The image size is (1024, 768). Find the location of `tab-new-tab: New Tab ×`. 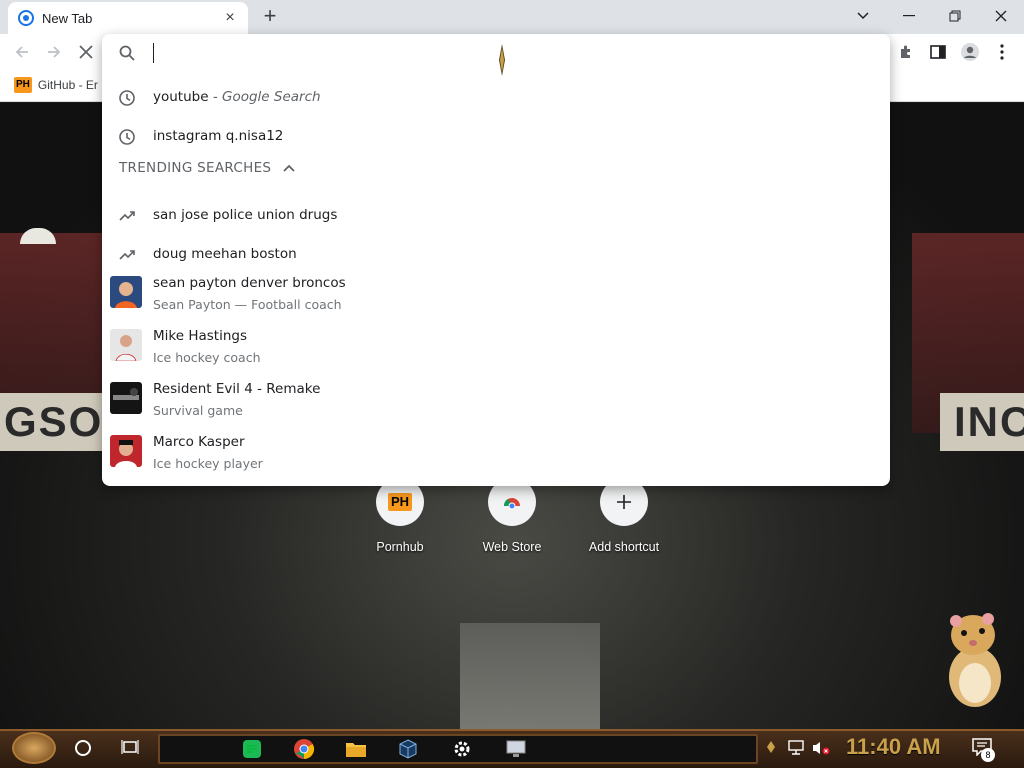

tab-new-tab: New Tab × is located at coordinates (128, 18).